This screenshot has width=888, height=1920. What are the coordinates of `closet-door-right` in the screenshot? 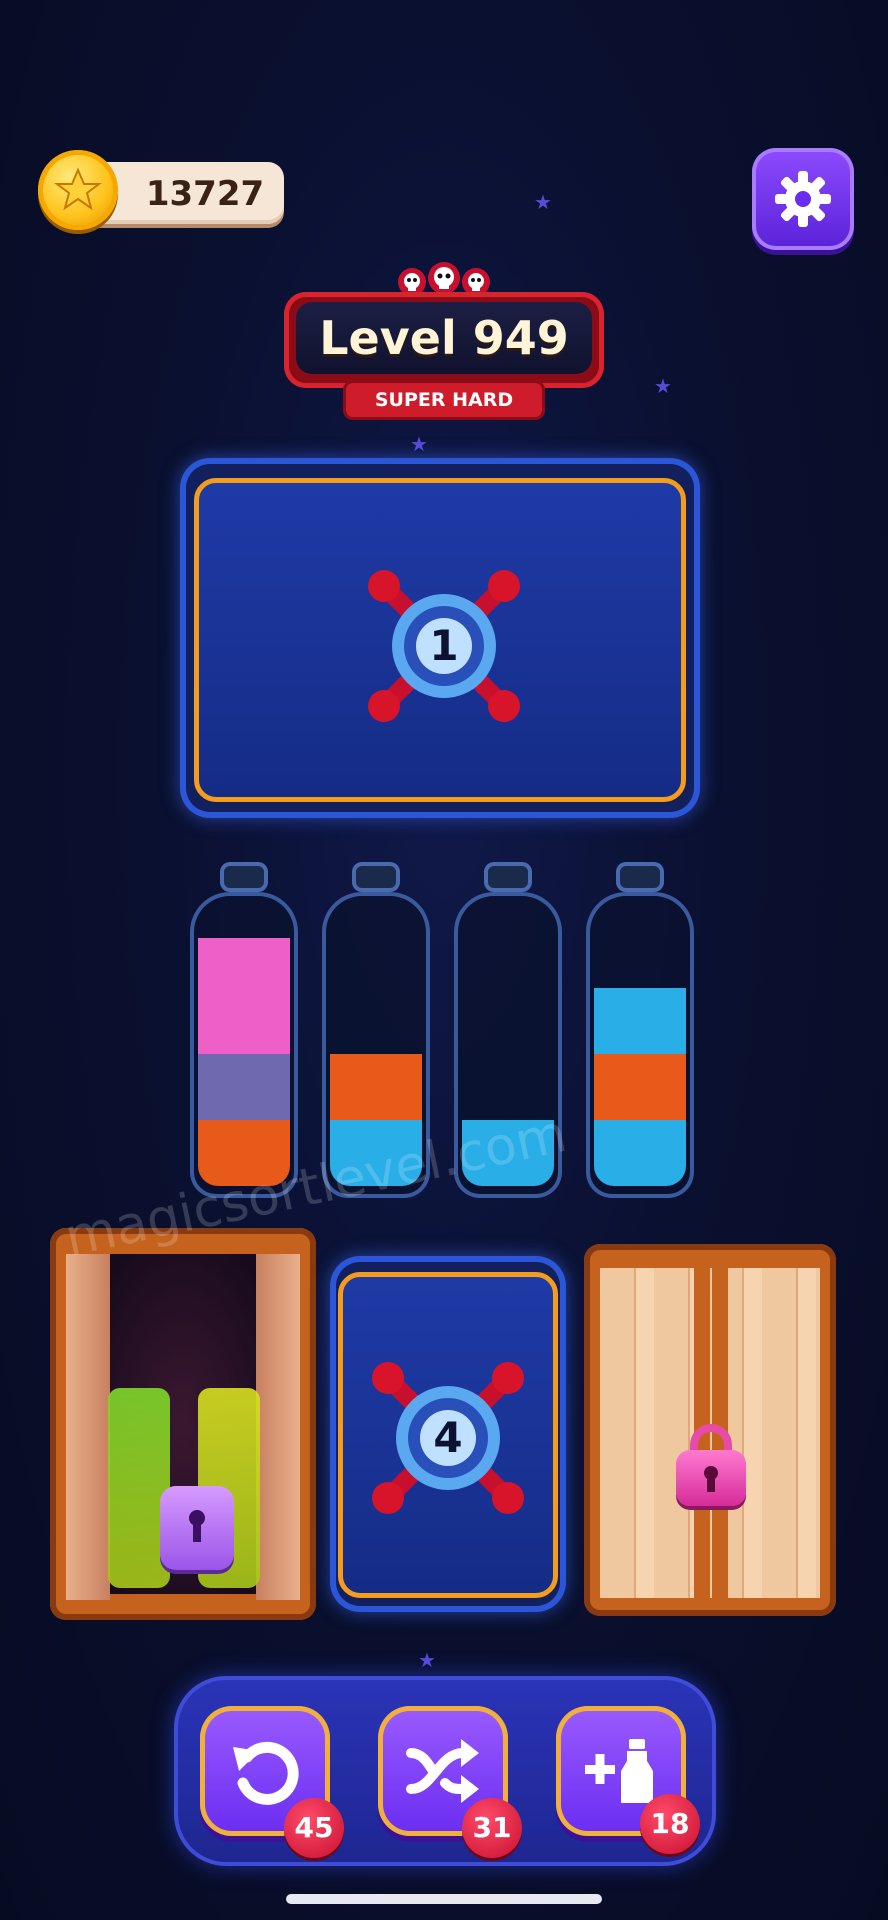 It's located at (278, 1427).